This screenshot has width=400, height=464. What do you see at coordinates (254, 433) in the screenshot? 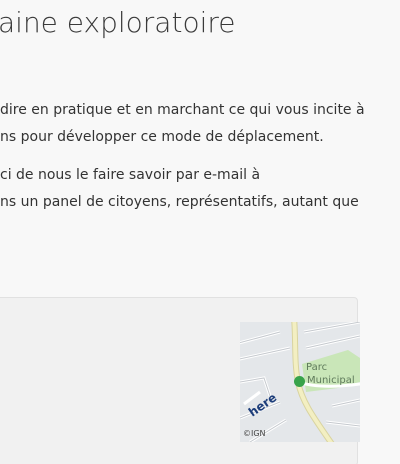
I see `map-copyright: ©IGN` at bounding box center [254, 433].